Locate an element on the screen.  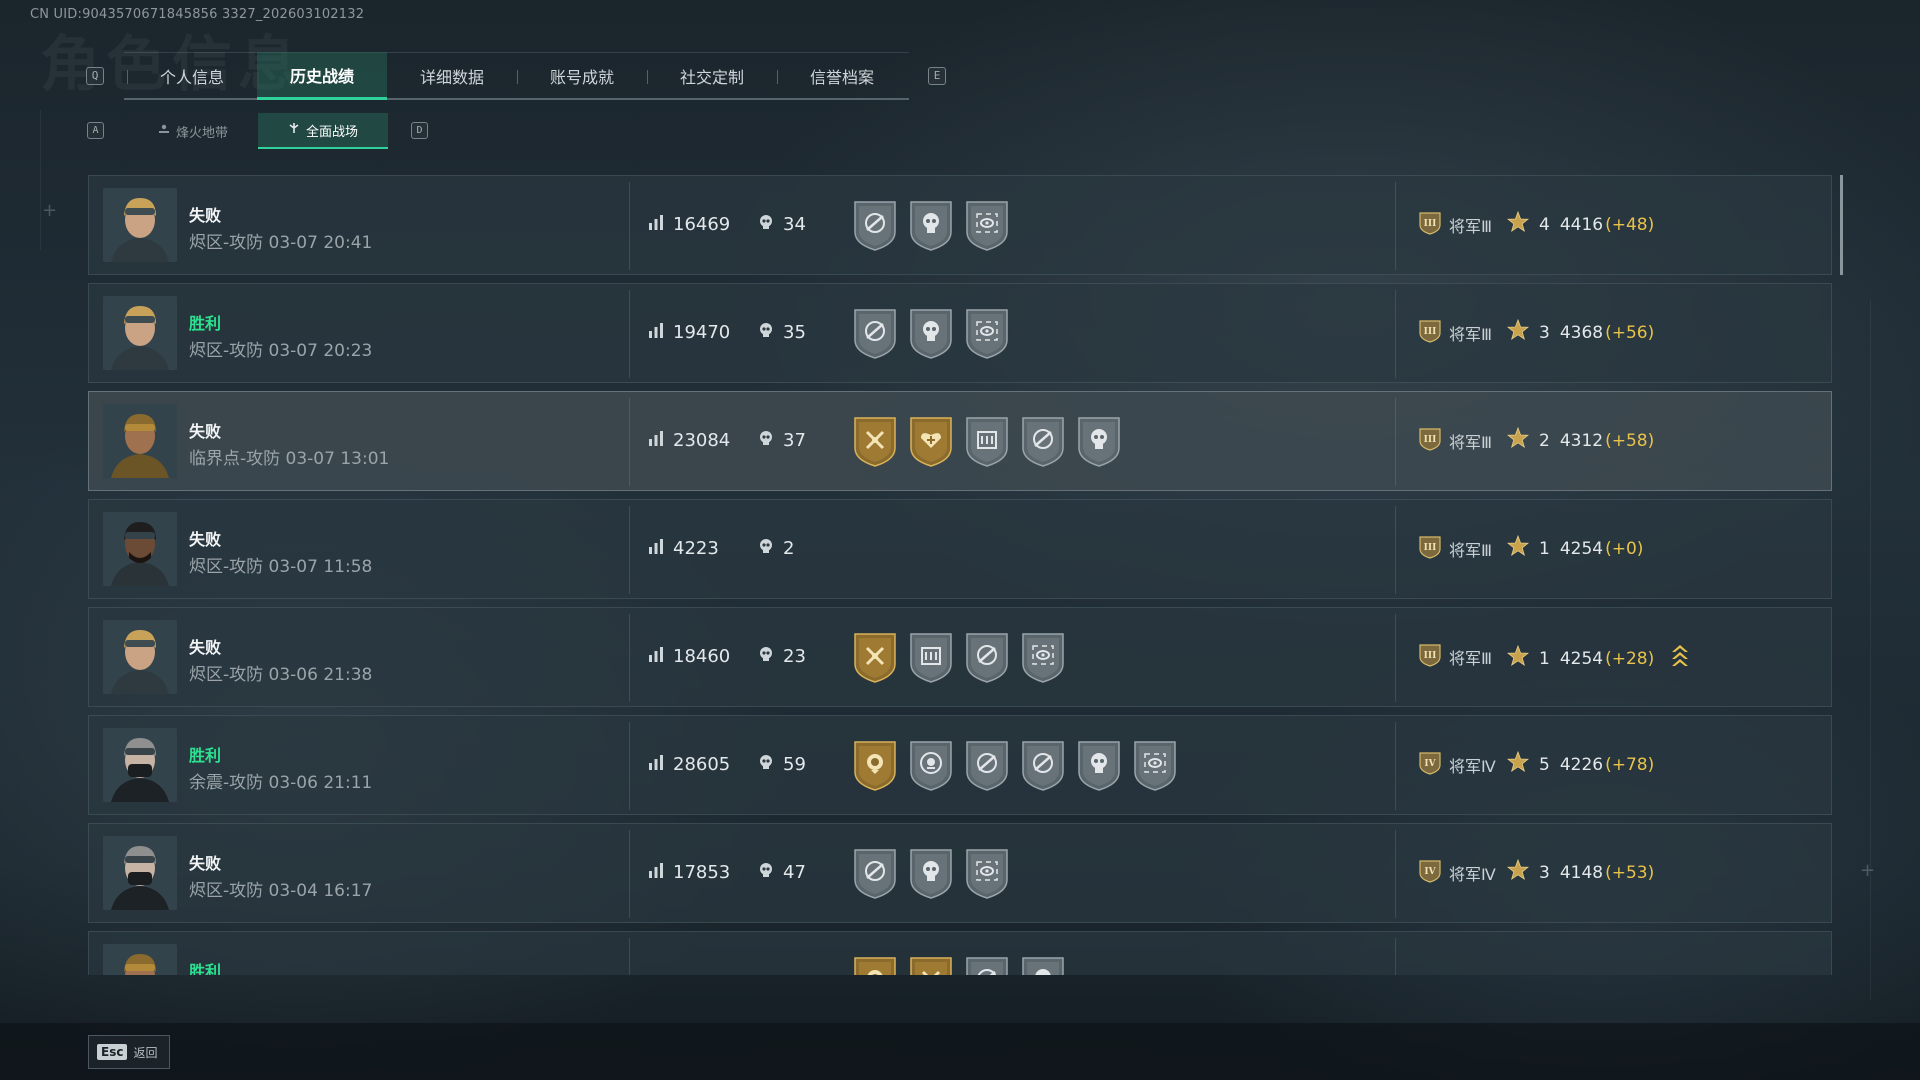
kills-value: 35 is located at coordinates (794, 332).